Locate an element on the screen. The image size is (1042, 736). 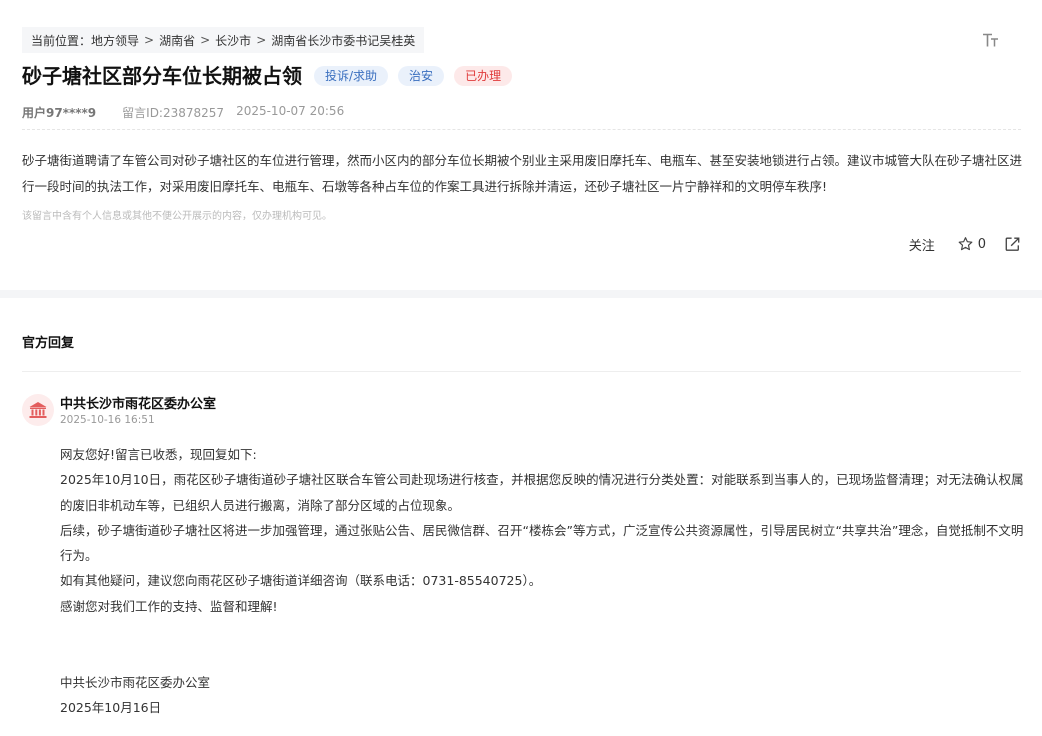
avatar is located at coordinates (38, 410).